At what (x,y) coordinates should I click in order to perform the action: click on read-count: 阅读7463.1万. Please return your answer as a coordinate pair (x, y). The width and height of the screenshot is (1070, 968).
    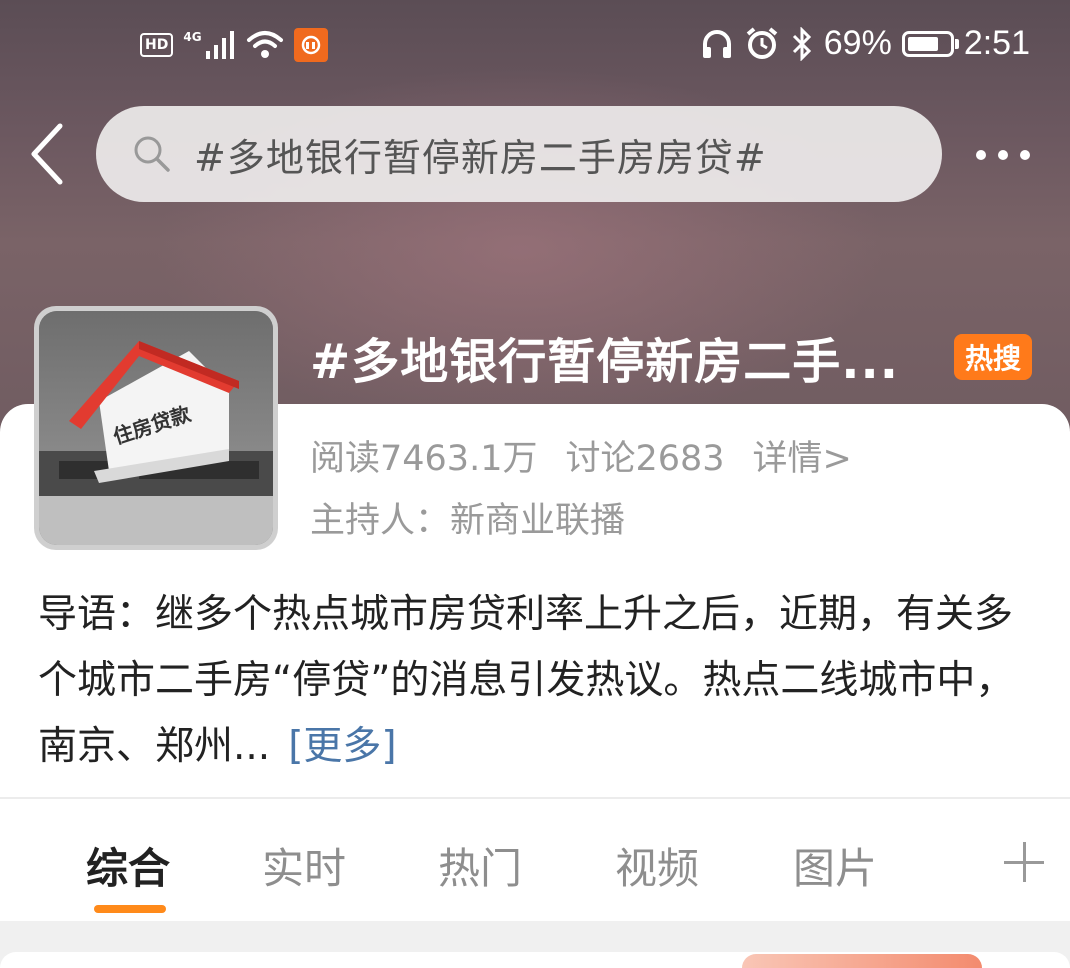
    Looking at the image, I should click on (424, 459).